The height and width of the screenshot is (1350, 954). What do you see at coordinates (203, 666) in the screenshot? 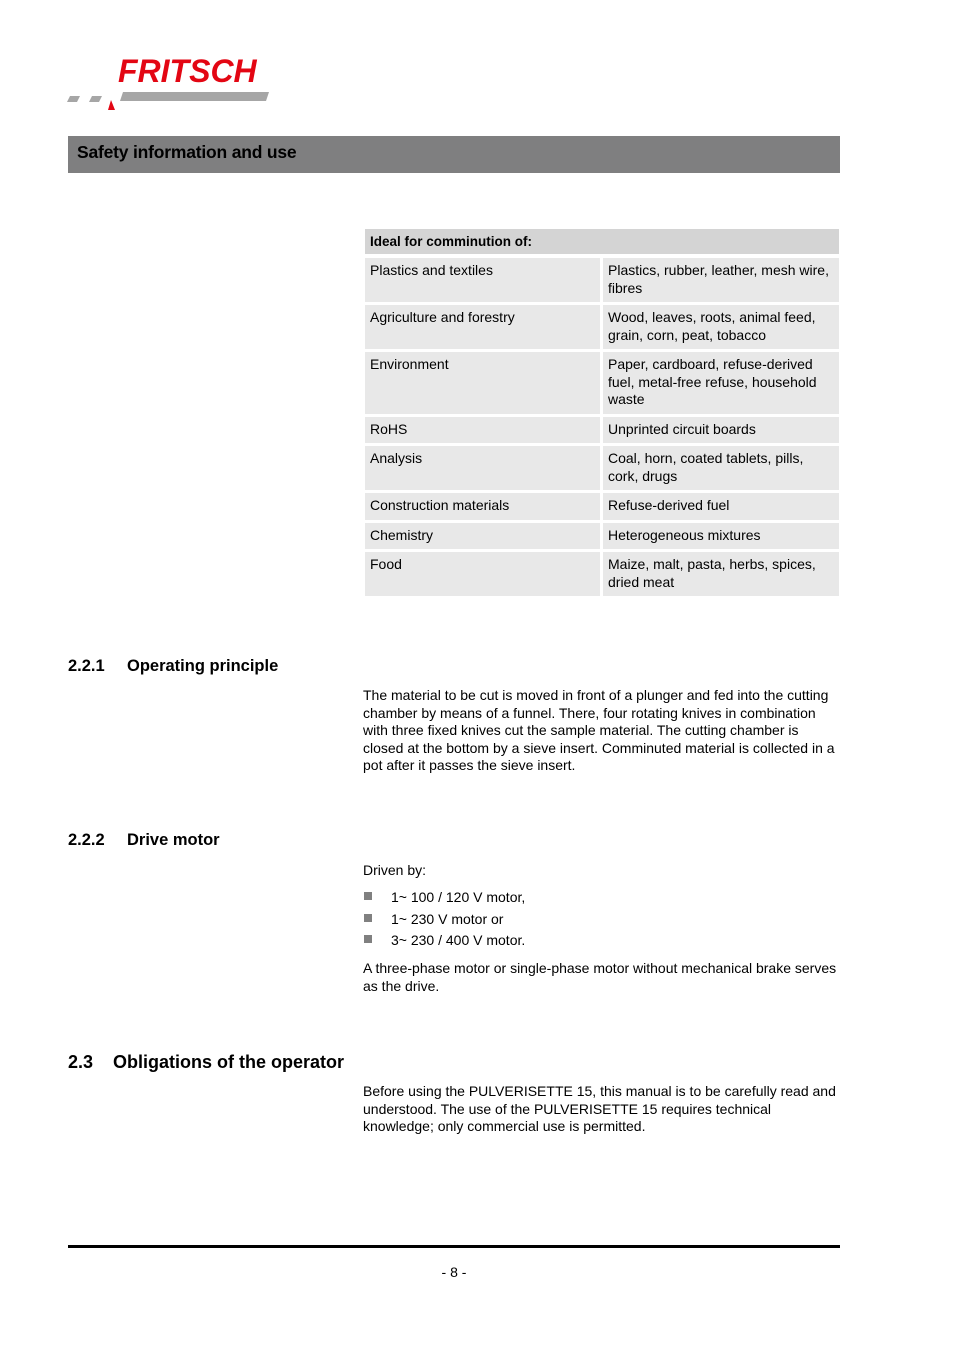
I see `heading-text: Operating principle` at bounding box center [203, 666].